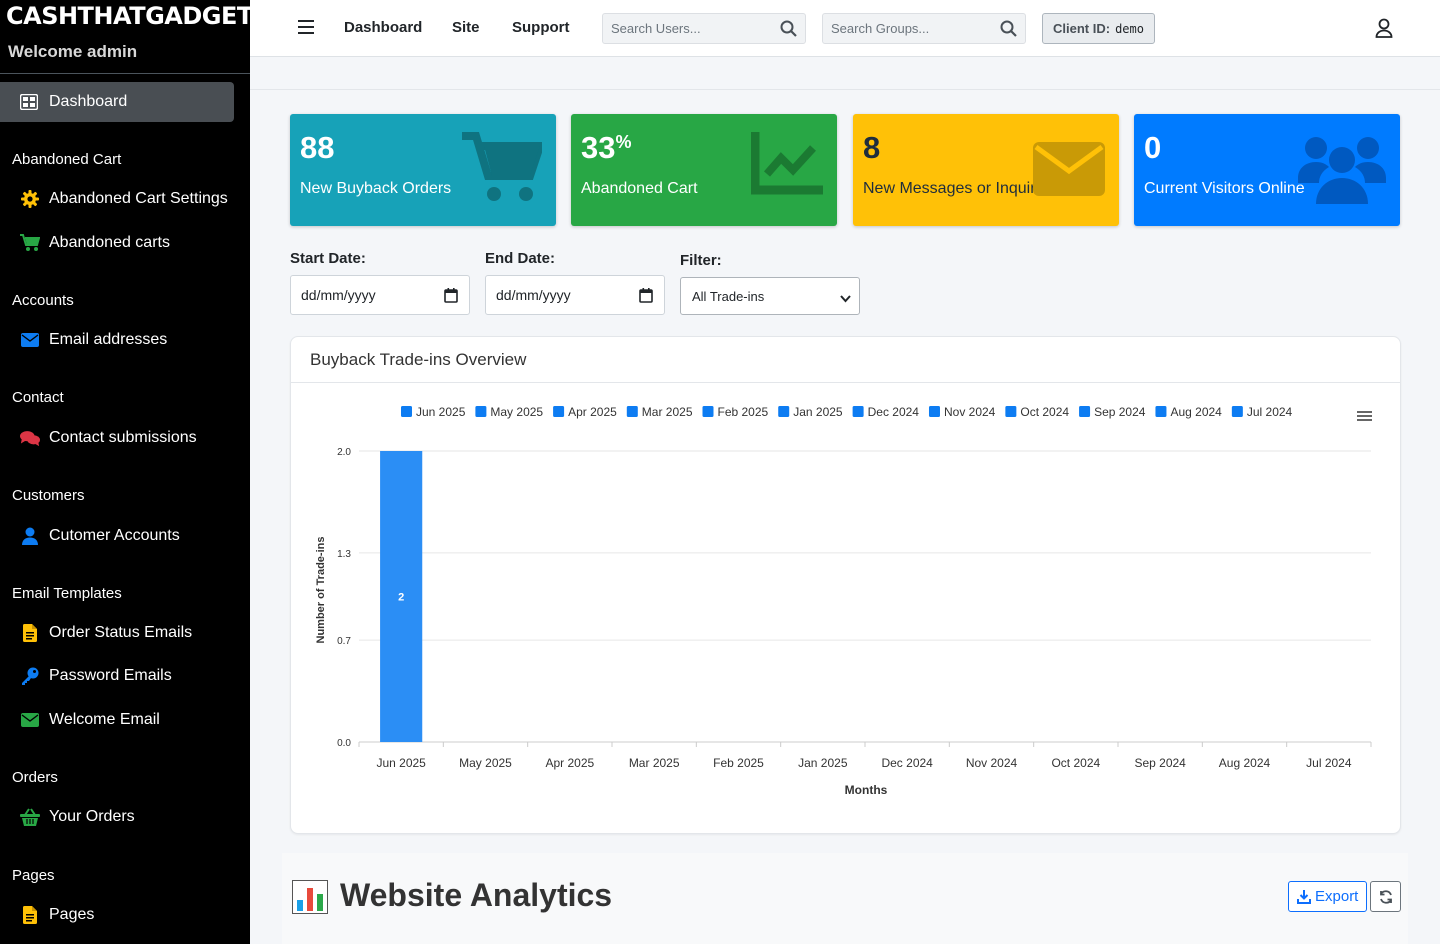  What do you see at coordinates (1075, 763) in the screenshot?
I see `x-tick-label: Oct 2024` at bounding box center [1075, 763].